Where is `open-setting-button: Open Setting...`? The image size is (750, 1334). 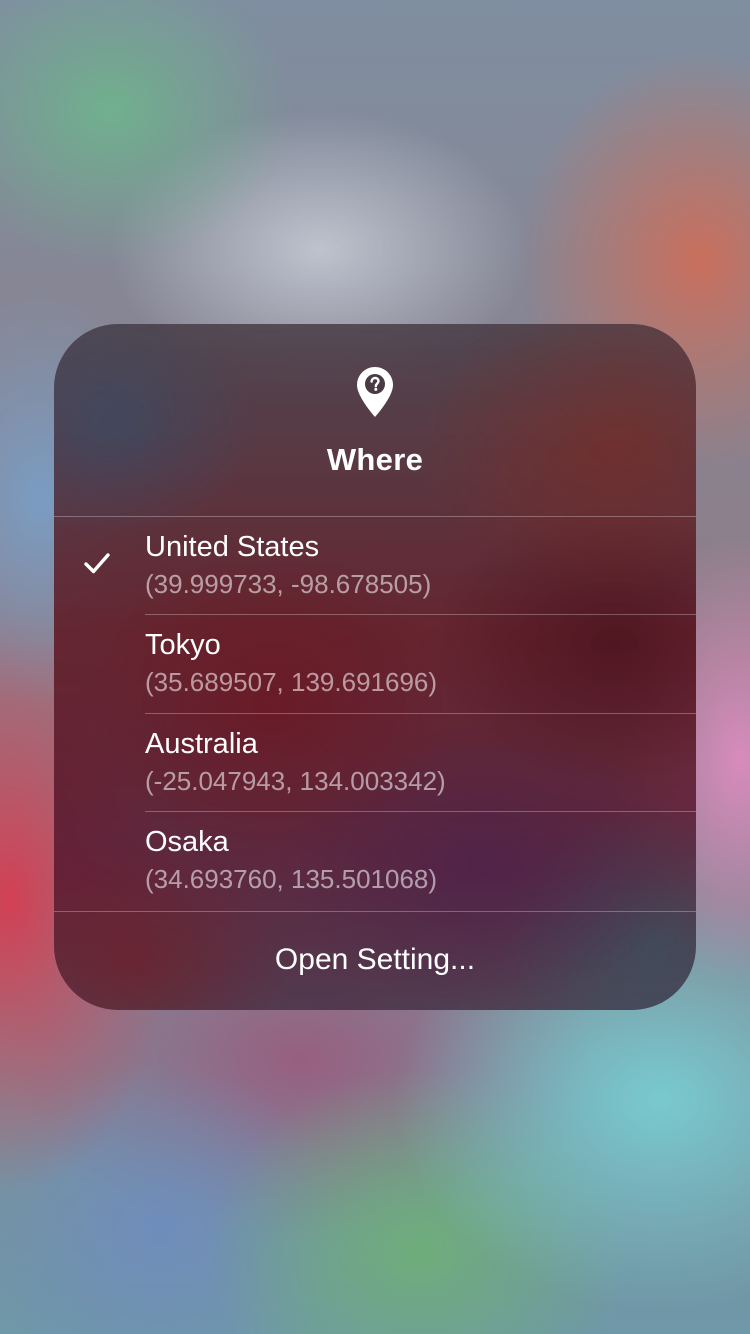 open-setting-button: Open Setting... is located at coordinates (375, 961).